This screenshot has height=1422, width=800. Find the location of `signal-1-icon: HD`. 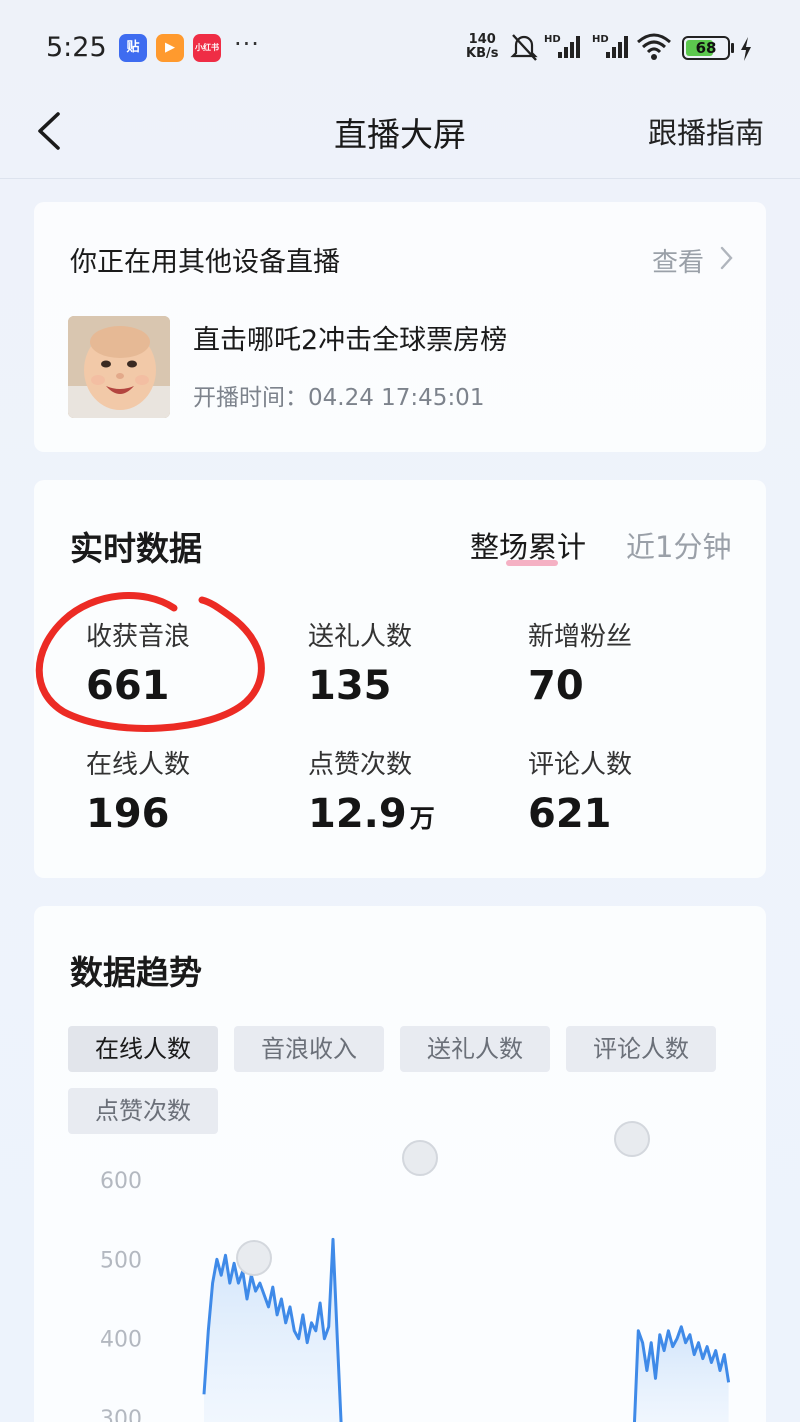

signal-1-icon: HD is located at coordinates (562, 46).